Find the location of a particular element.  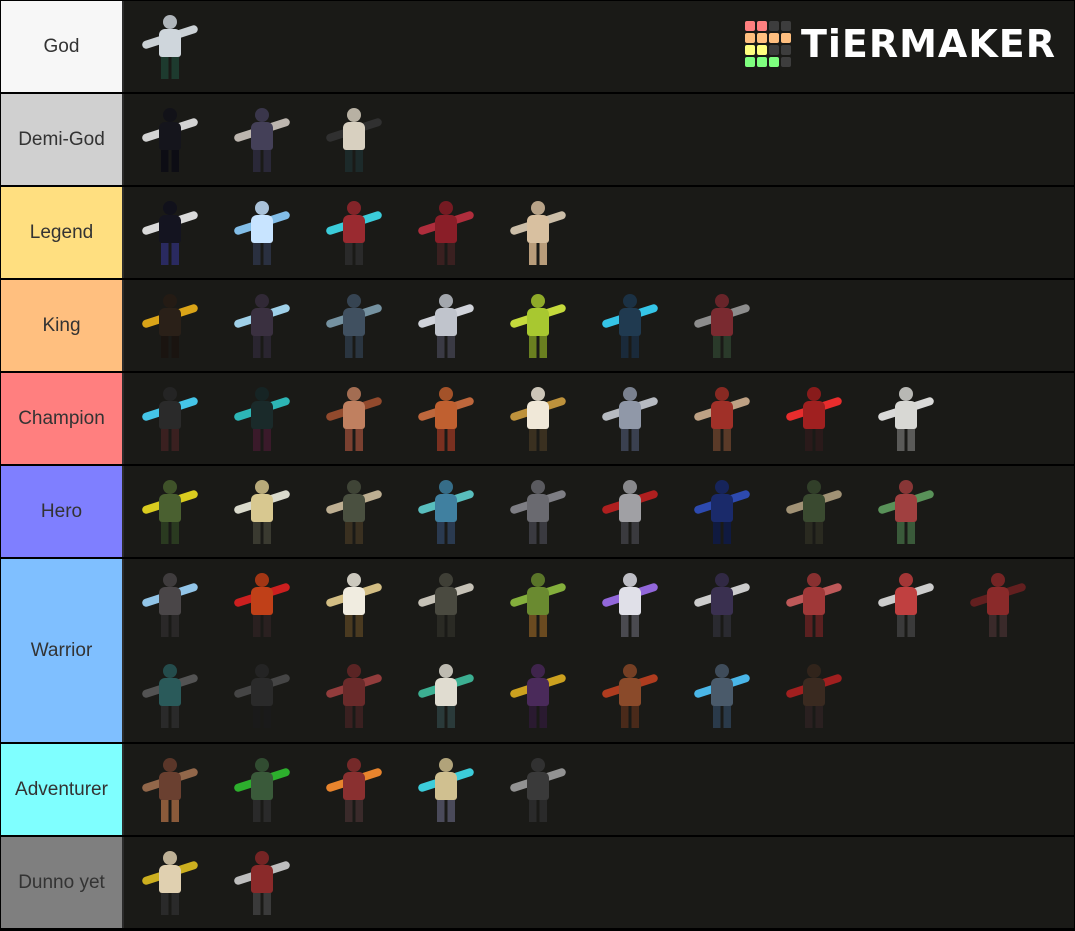

character-tile-white-coat-gunner is located at coordinates (538, 418).